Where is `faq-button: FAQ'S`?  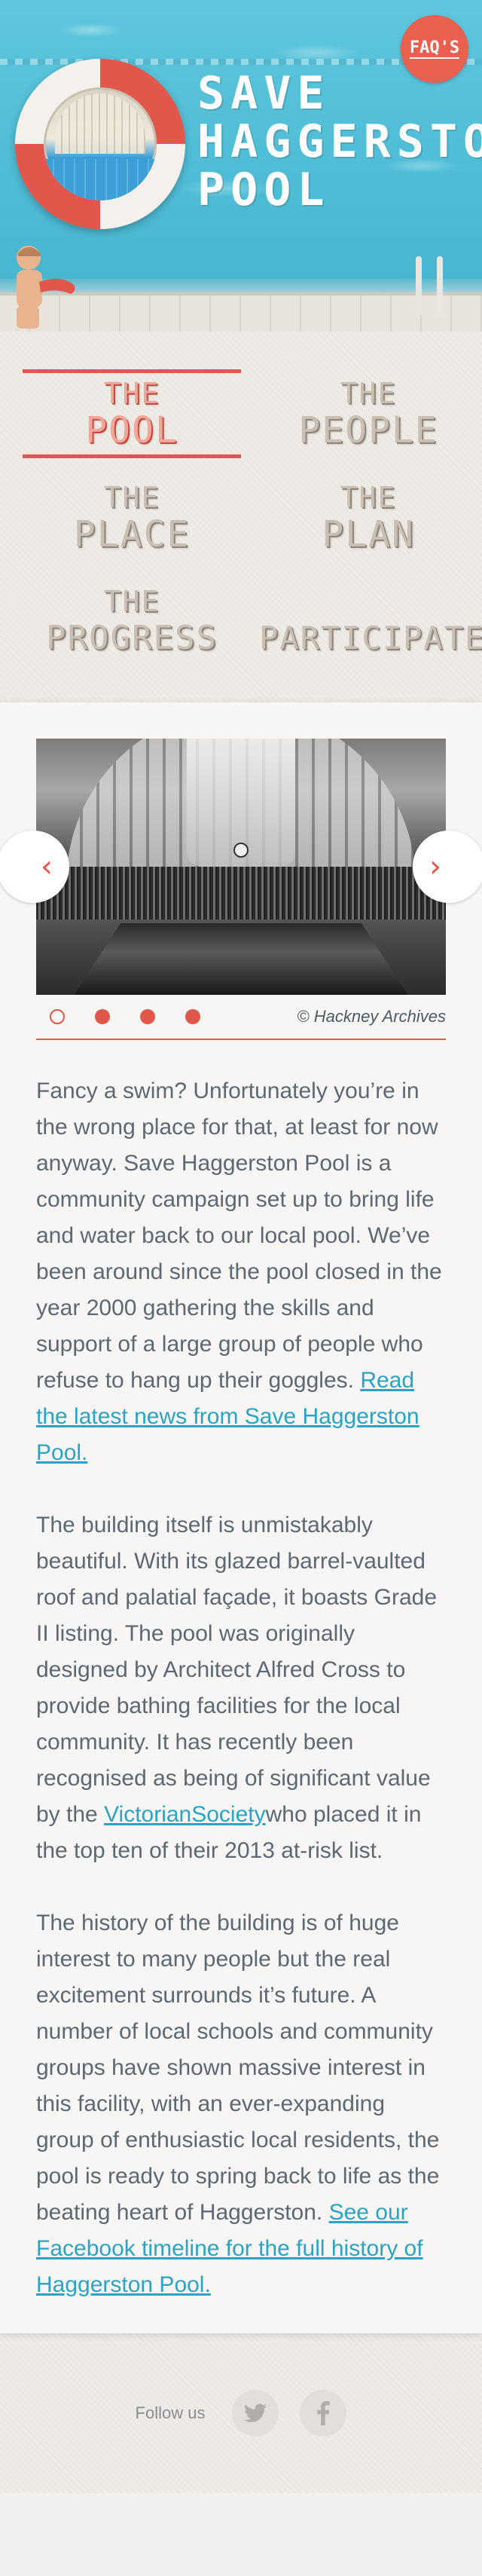 faq-button: FAQ'S is located at coordinates (434, 49).